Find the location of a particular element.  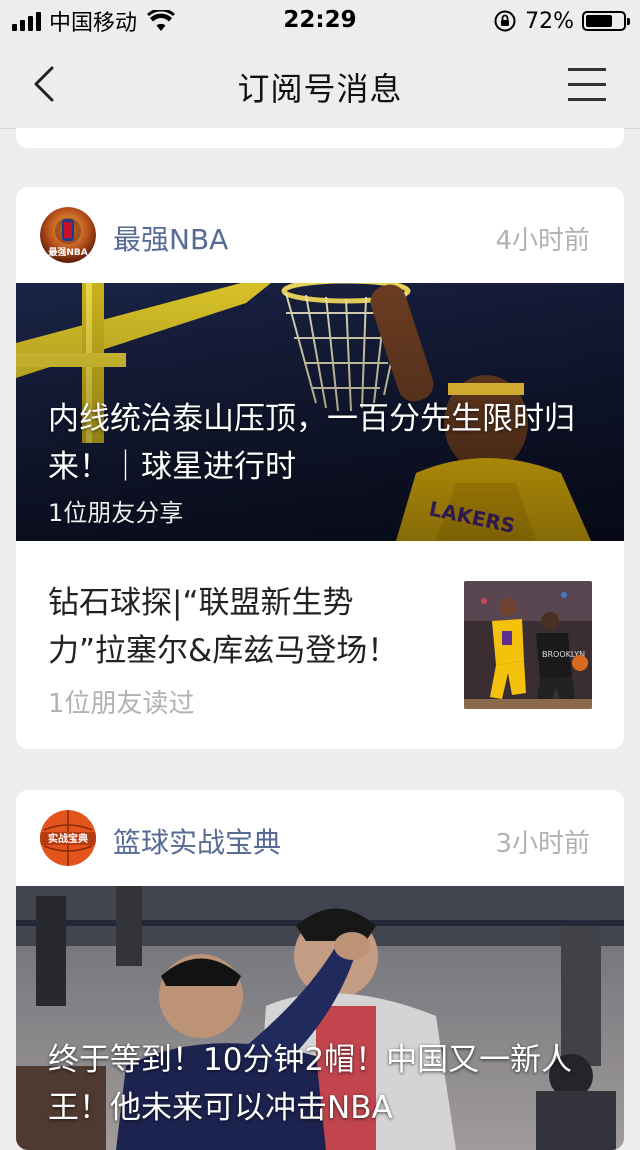

menu-icon is located at coordinates (588, 85).